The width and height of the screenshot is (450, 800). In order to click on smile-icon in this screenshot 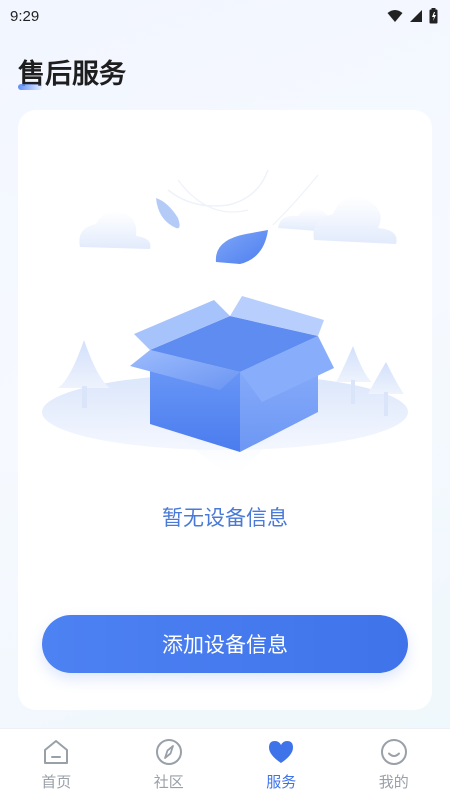, I will do `click(393, 752)`.